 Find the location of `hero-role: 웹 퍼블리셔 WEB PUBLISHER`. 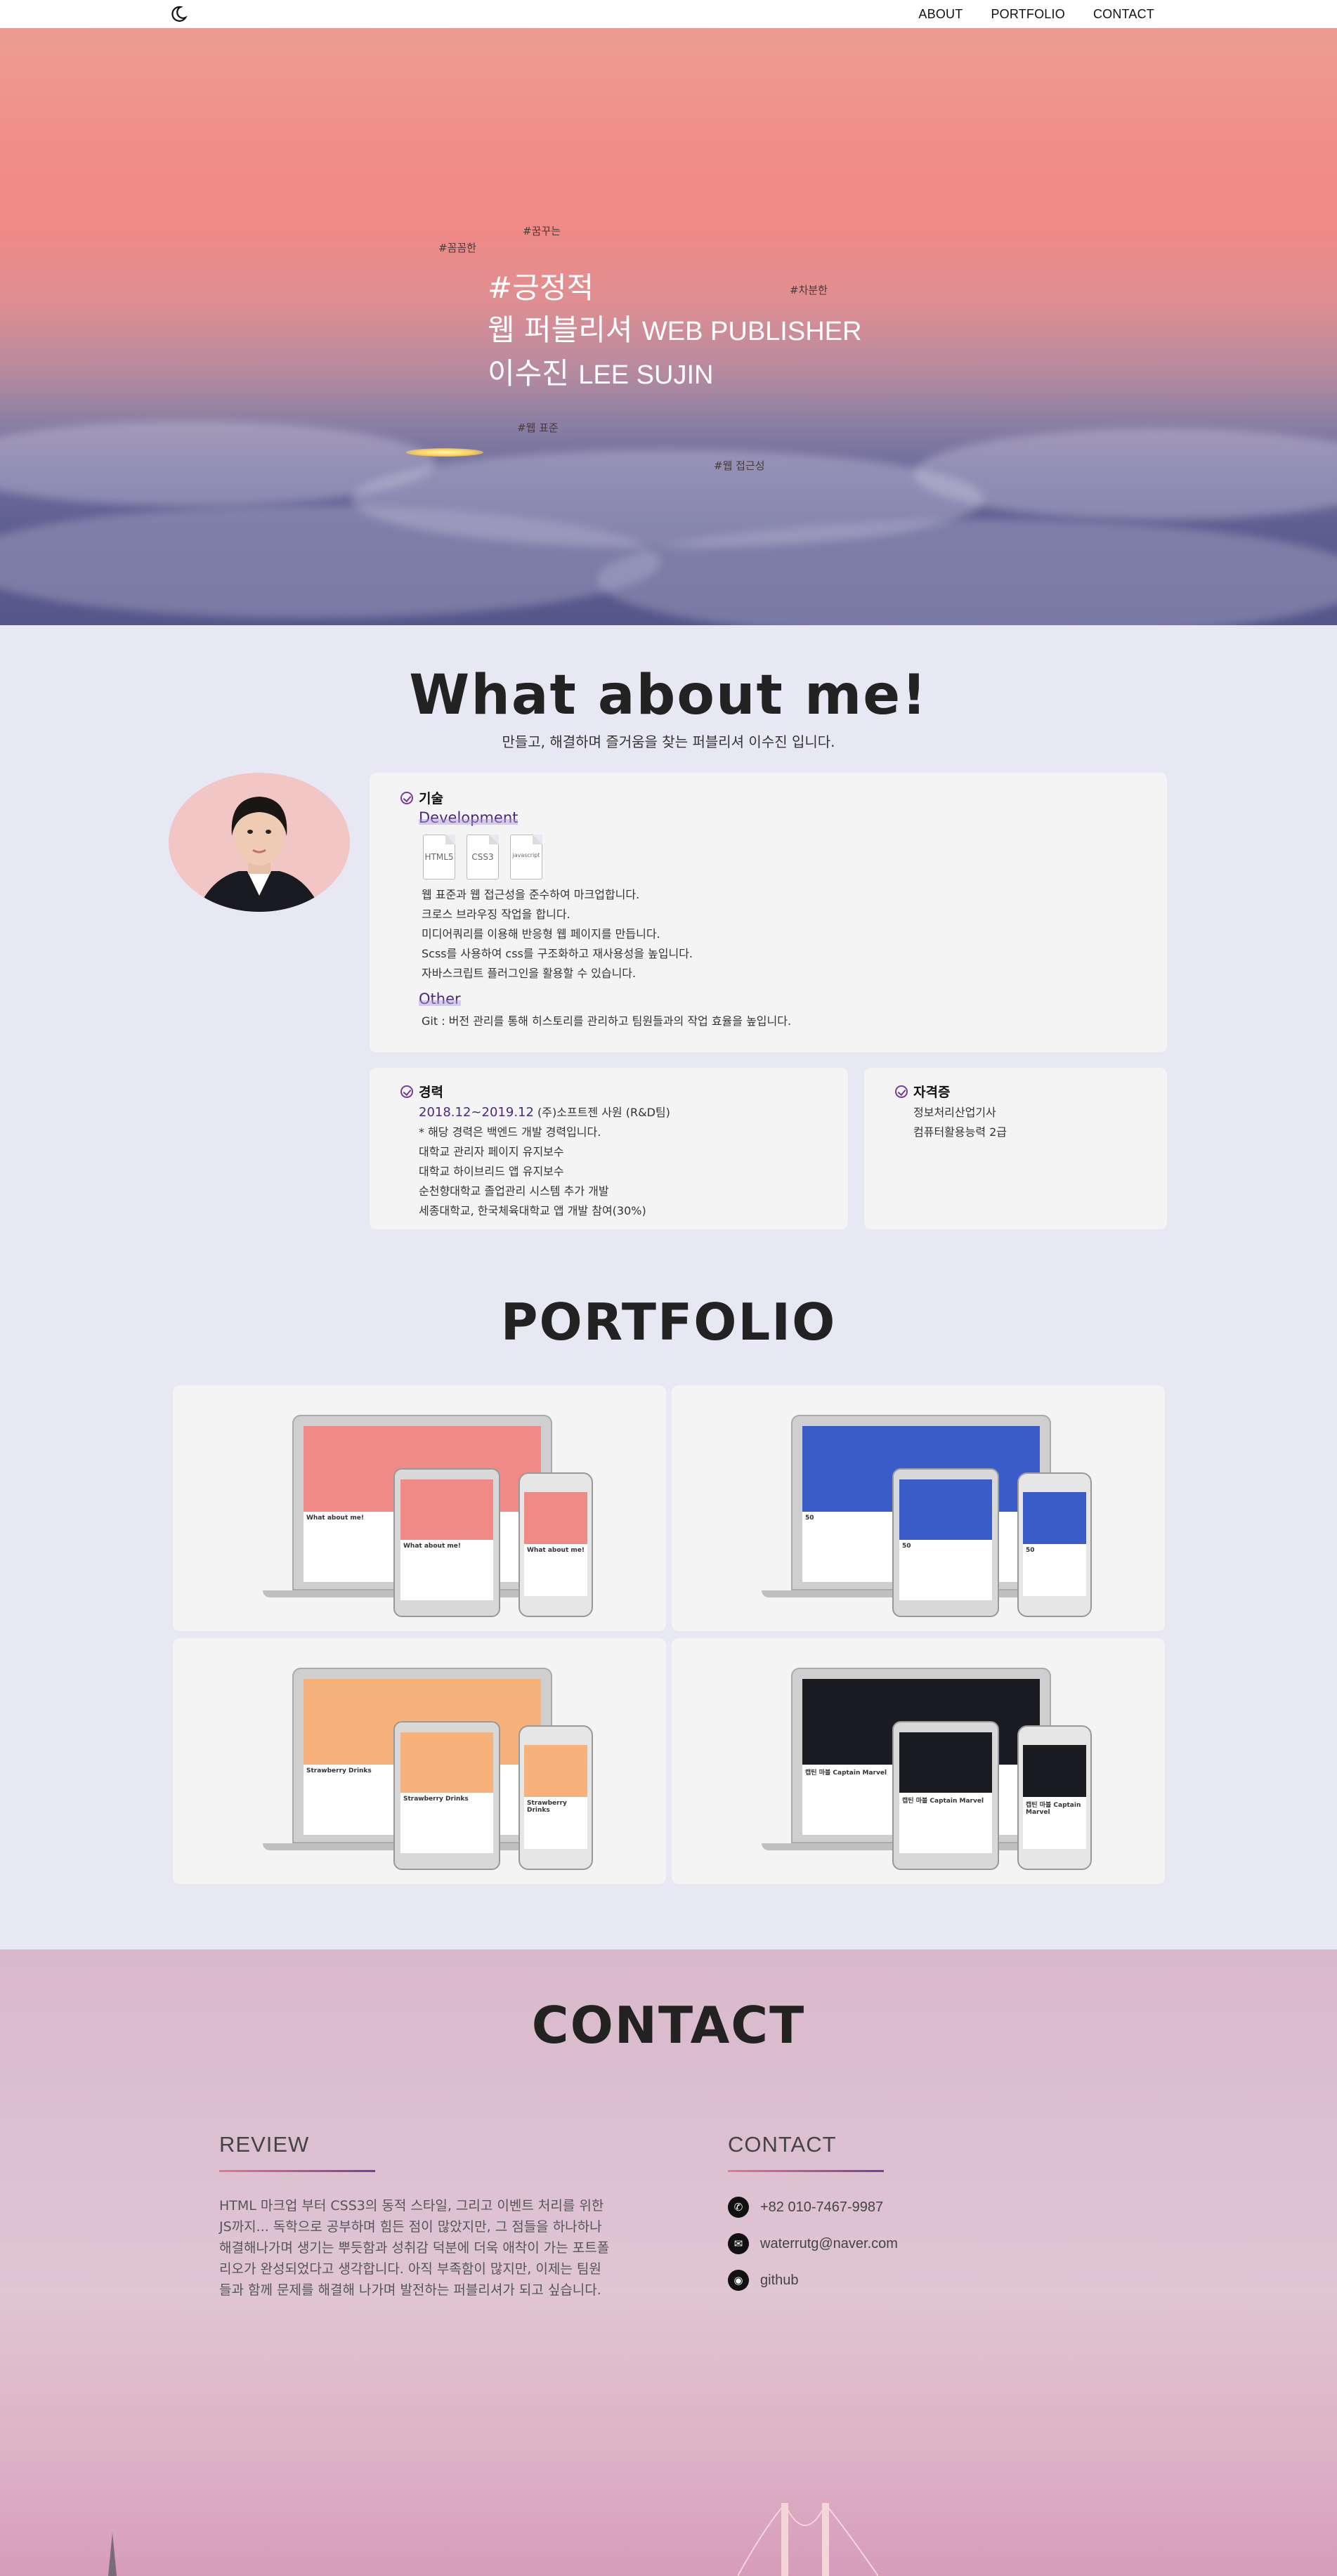

hero-role: 웹 퍼블리셔 WEB PUBLISHER is located at coordinates (674, 331).